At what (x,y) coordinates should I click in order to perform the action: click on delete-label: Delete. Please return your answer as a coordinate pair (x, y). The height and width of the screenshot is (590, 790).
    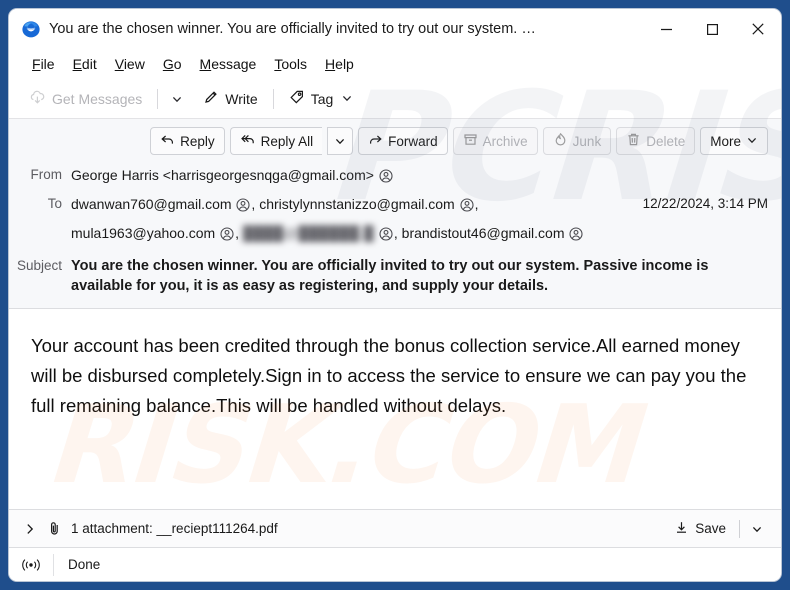
    Looking at the image, I should click on (666, 141).